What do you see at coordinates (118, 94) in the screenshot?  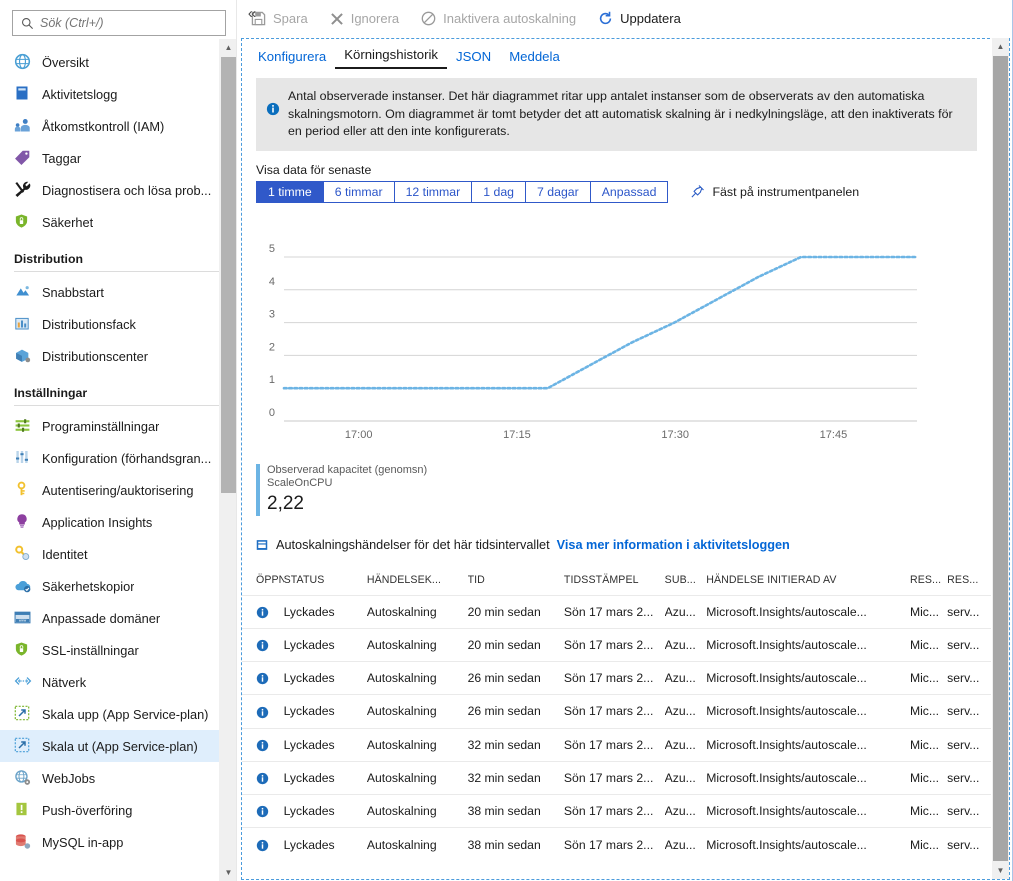 I see `sidebar-item-aktivitetslogg: Aktivitetslogg` at bounding box center [118, 94].